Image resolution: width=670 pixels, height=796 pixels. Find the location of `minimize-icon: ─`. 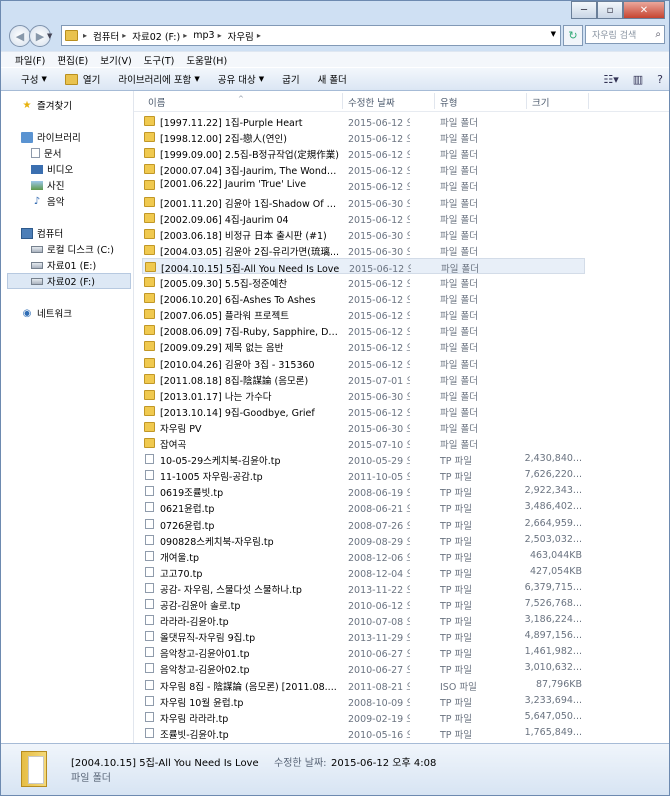

minimize-icon: ─ is located at coordinates (584, 10).